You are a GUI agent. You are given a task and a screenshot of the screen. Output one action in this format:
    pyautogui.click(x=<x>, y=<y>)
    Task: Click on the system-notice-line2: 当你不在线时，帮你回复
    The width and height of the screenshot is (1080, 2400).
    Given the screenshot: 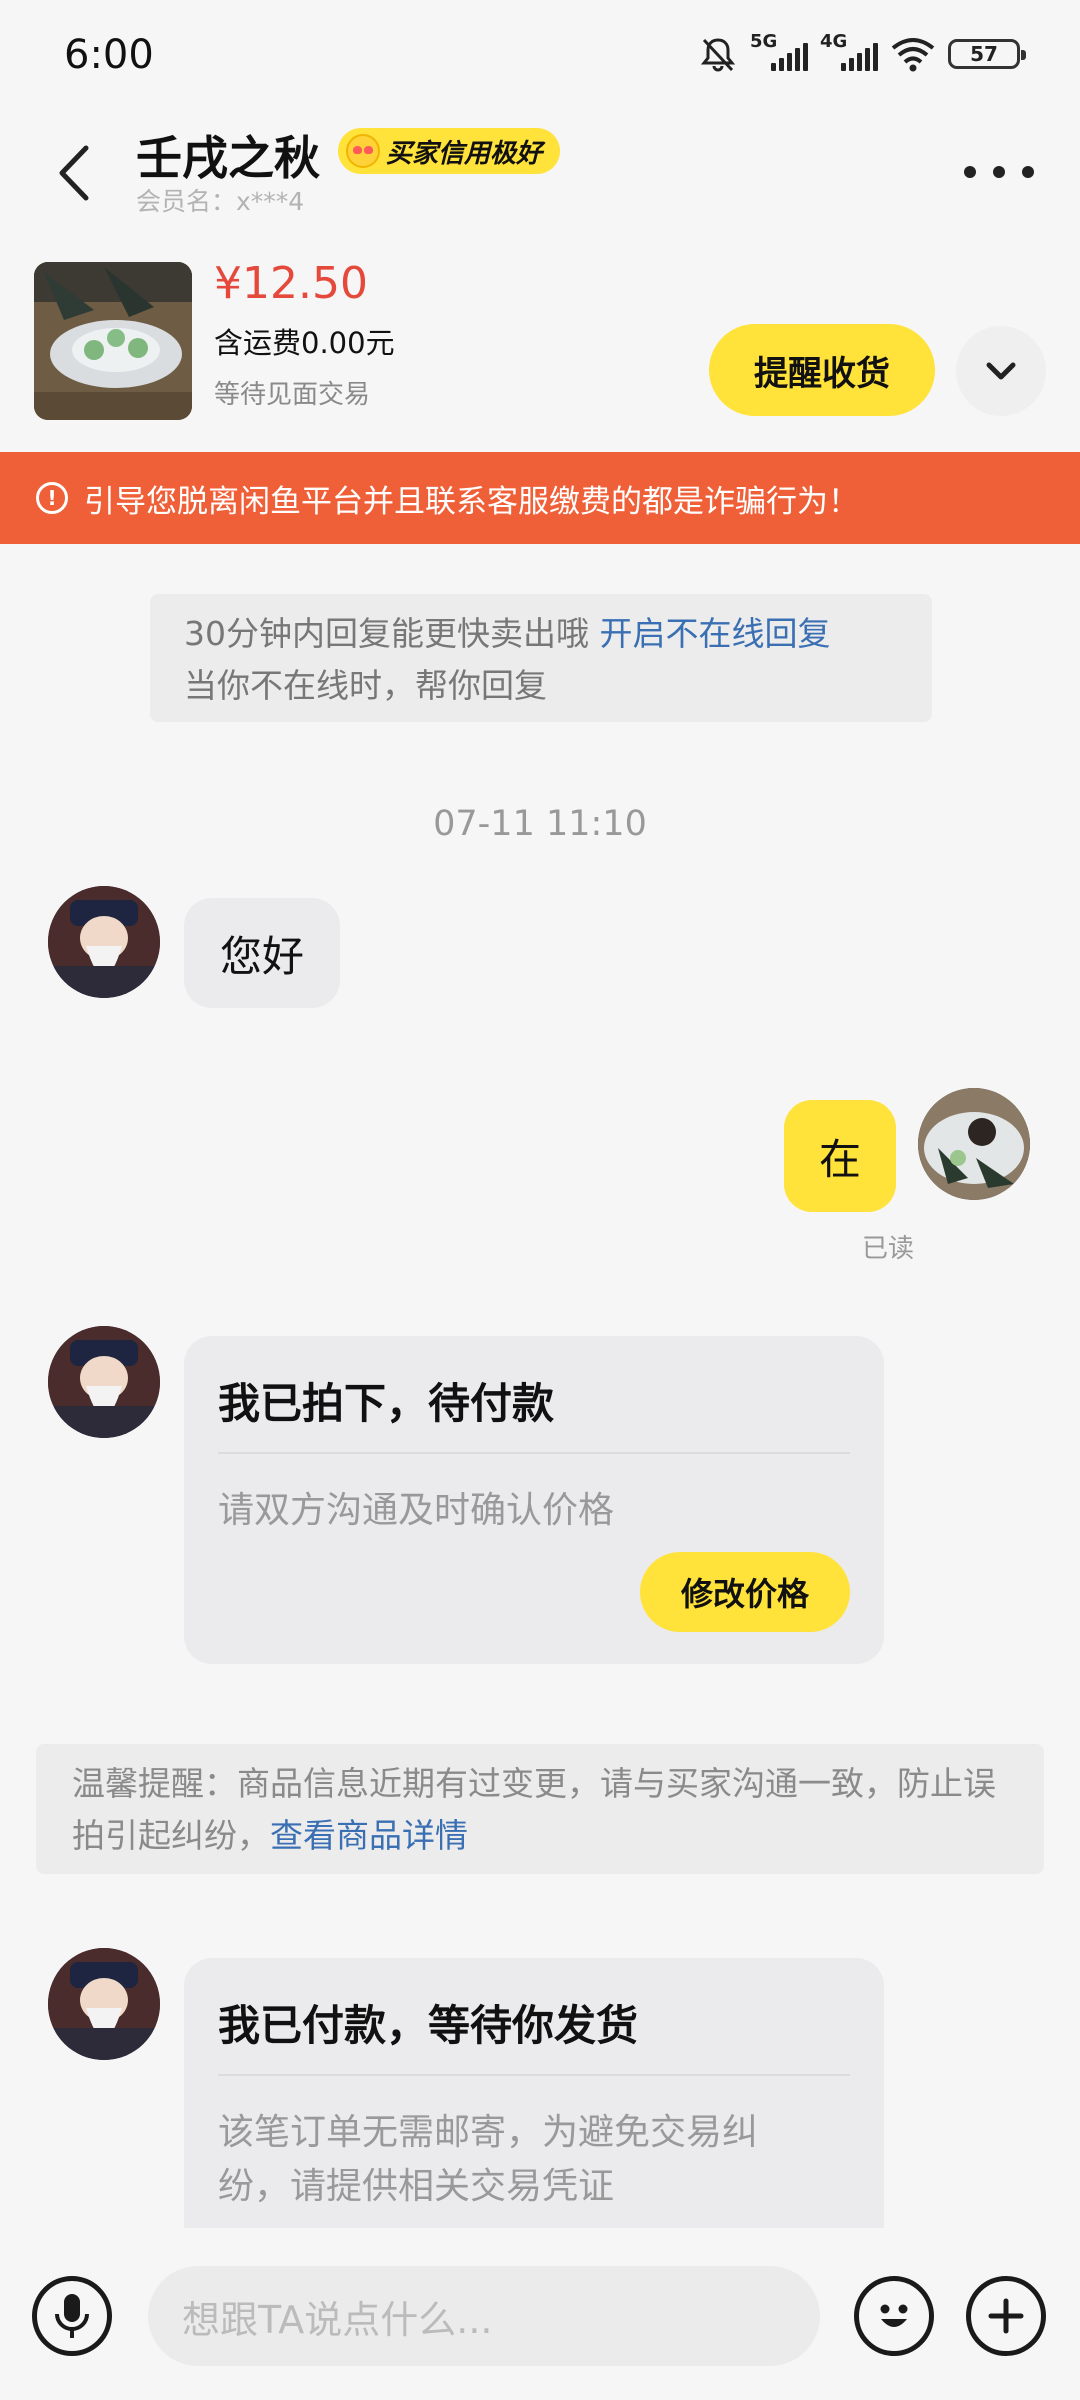 What is the action you would take?
    pyautogui.click(x=365, y=685)
    